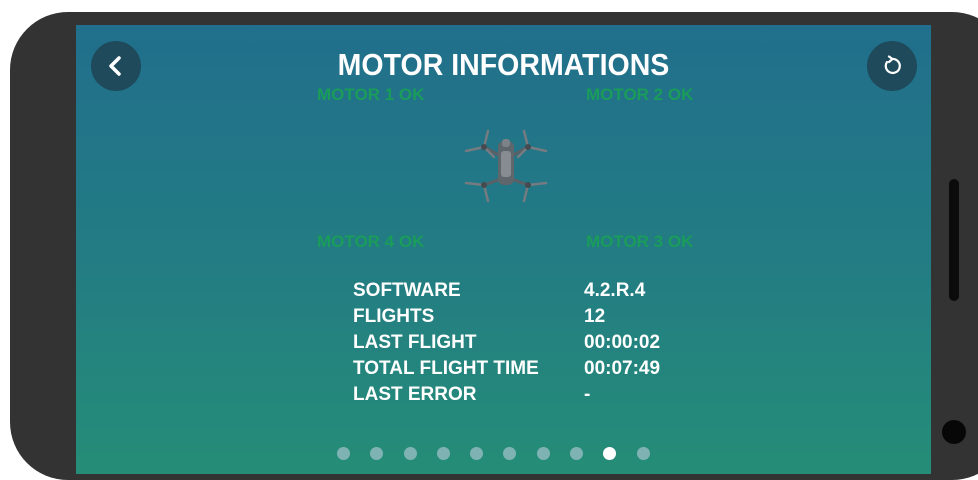 This screenshot has height=480, width=978. What do you see at coordinates (506, 166) in the screenshot?
I see `drone-image` at bounding box center [506, 166].